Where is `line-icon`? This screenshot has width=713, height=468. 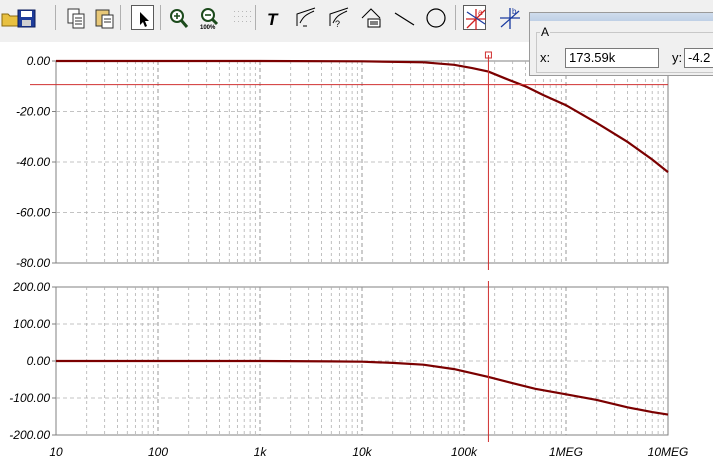
line-icon is located at coordinates (404, 19).